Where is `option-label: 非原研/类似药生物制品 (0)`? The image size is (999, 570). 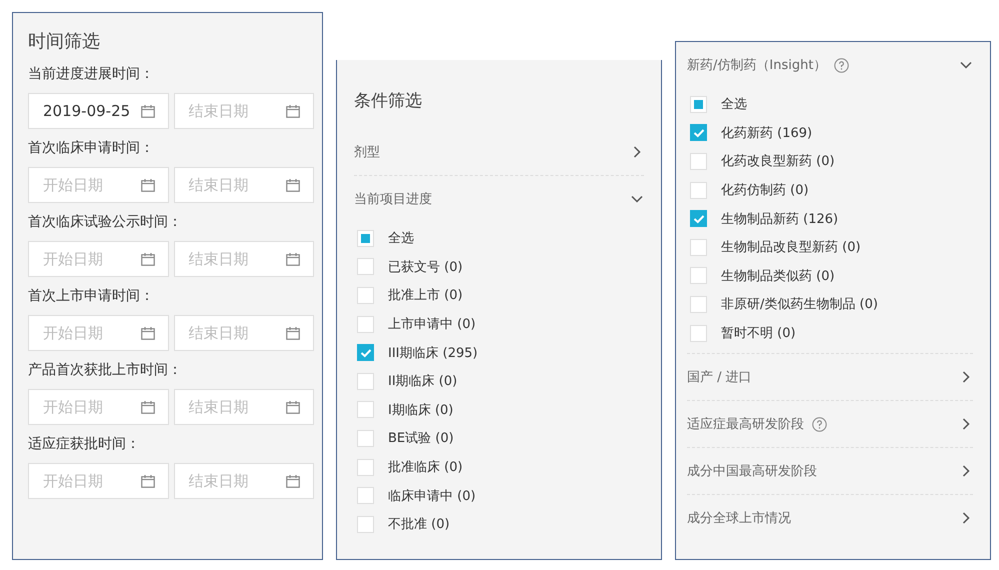 option-label: 非原研/类似药生物制品 (0) is located at coordinates (799, 305).